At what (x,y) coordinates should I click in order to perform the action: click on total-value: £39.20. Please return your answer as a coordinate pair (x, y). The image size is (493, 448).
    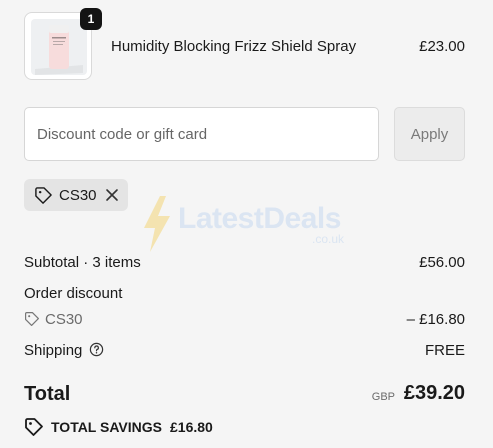
    Looking at the image, I should click on (434, 393).